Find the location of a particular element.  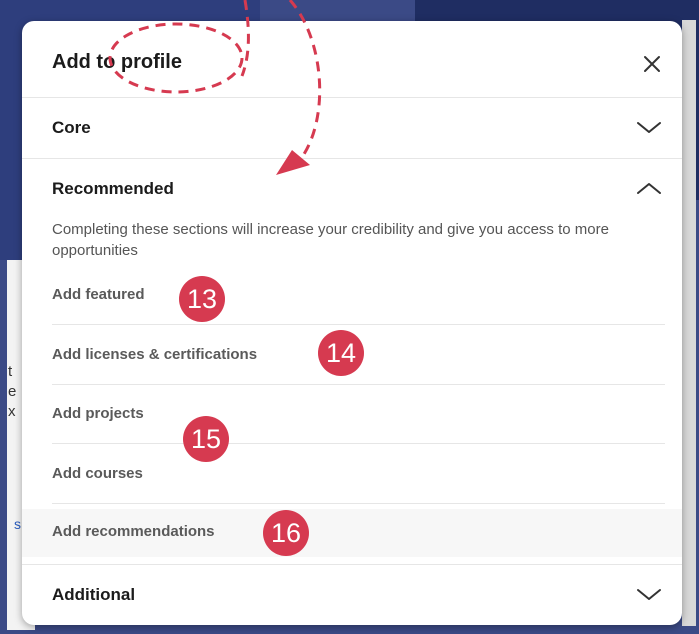

annotation-badge: 15 is located at coordinates (206, 439).